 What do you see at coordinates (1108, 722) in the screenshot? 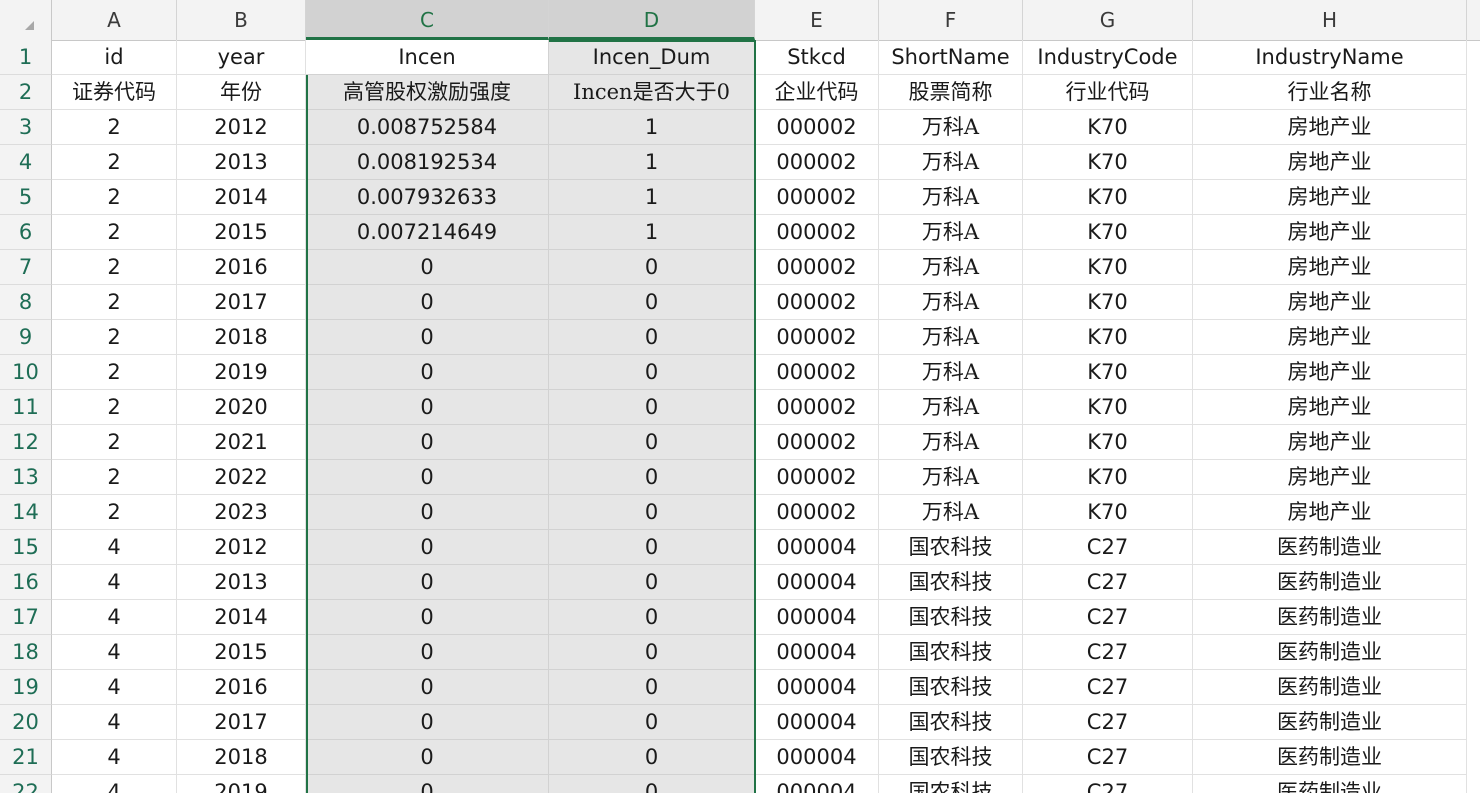
I see `cell-g20: C27` at bounding box center [1108, 722].